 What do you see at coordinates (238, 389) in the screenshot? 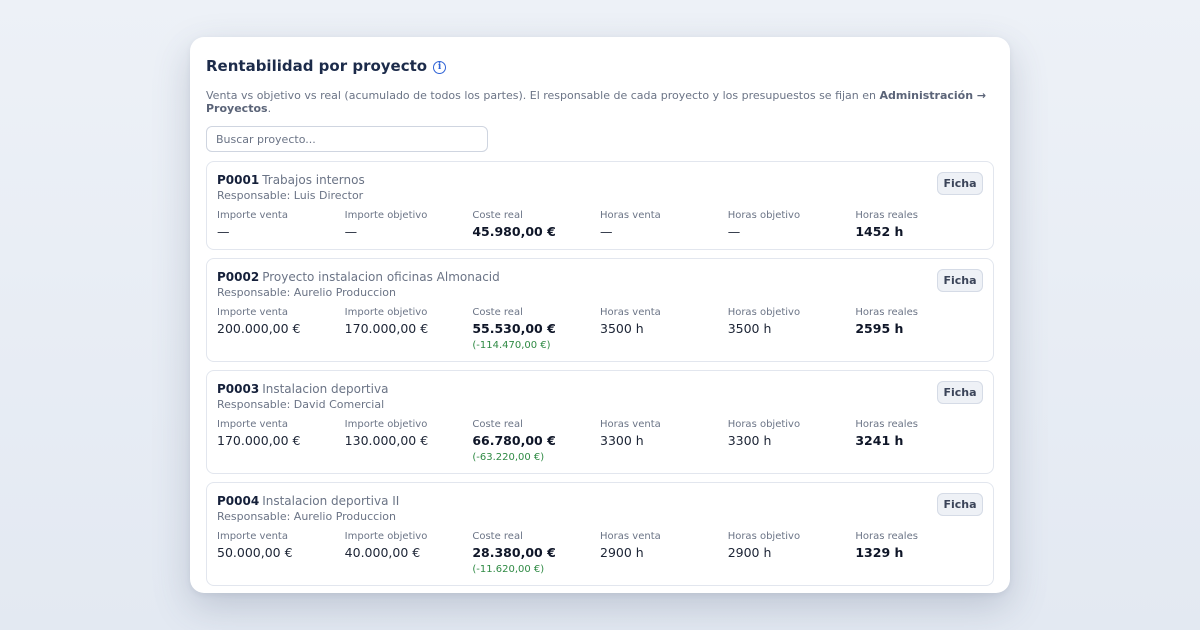
I see `project-code: P0003` at bounding box center [238, 389].